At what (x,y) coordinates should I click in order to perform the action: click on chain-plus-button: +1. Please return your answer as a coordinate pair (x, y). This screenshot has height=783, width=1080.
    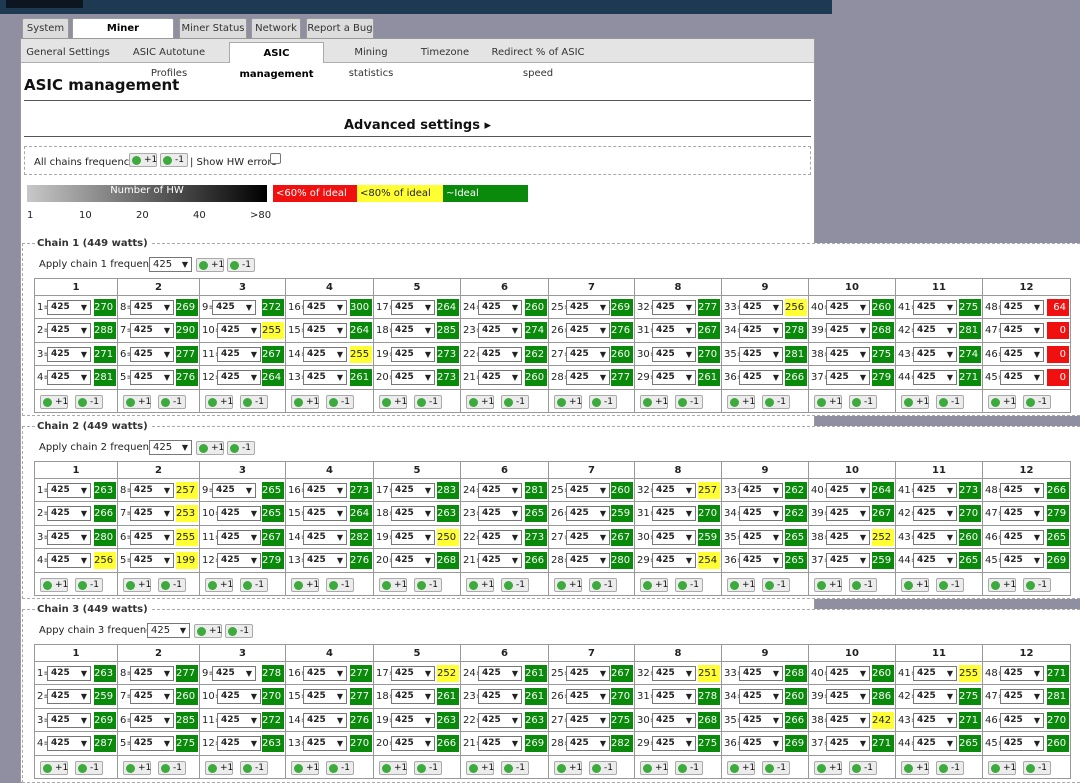
    Looking at the image, I should click on (208, 631).